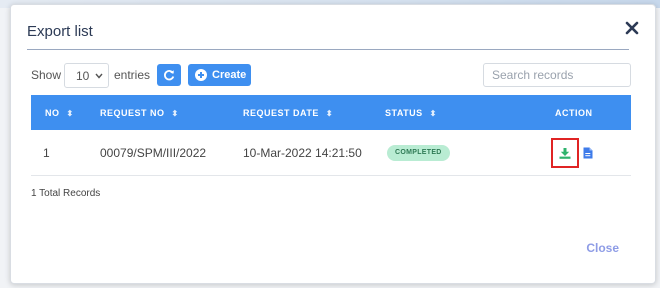 This screenshot has width=660, height=288. I want to click on cell-no: 1, so click(46, 153).